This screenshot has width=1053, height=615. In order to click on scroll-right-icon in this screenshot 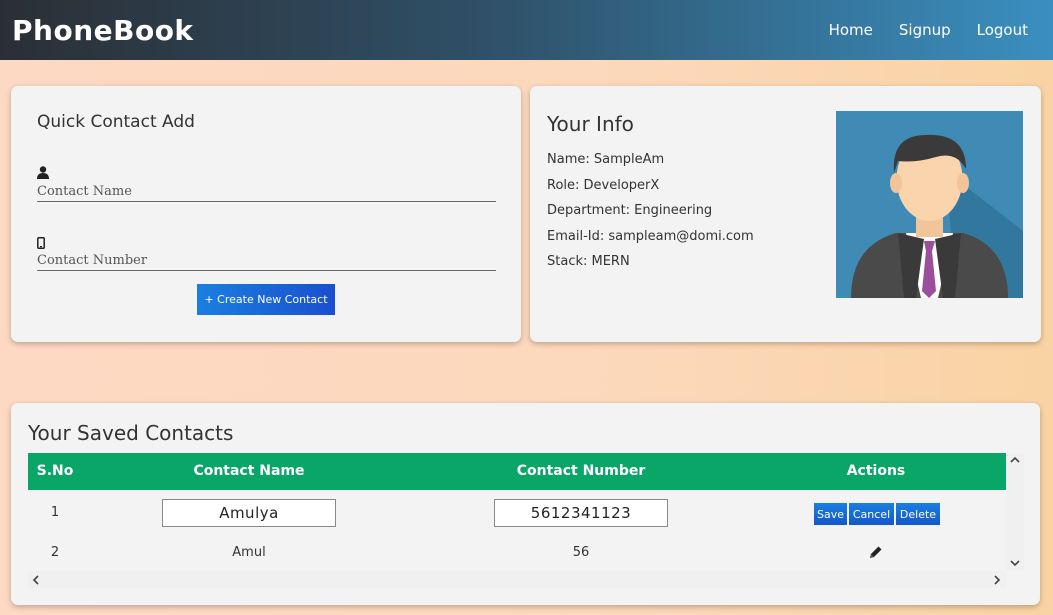, I will do `click(997, 581)`.